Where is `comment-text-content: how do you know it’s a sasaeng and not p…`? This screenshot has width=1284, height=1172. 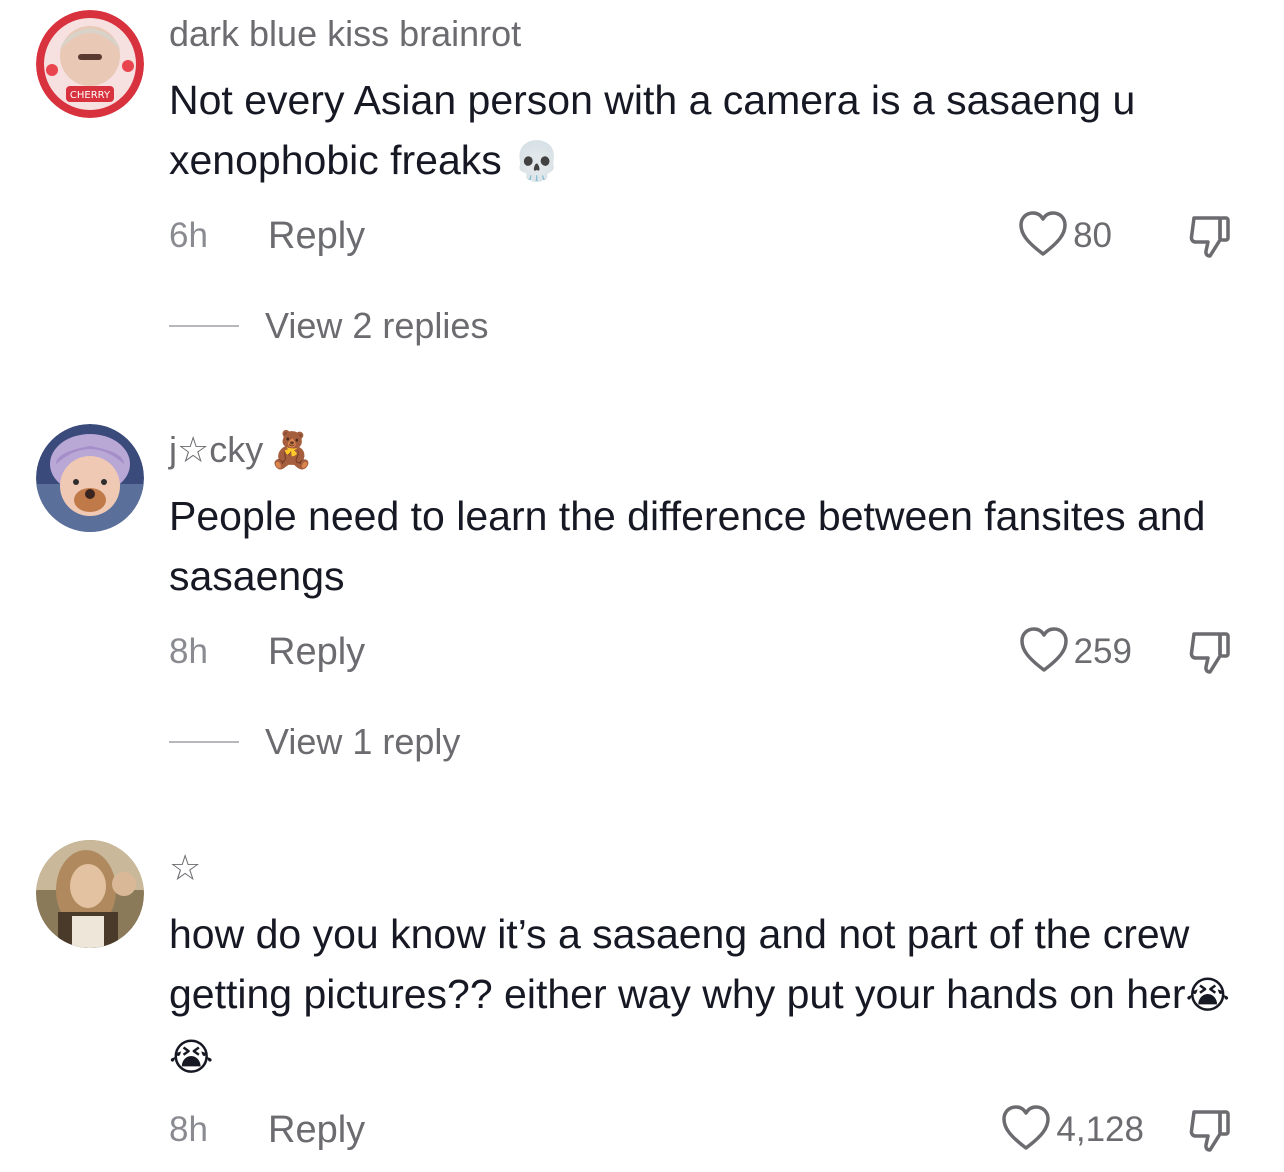
comment-text-content: how do you know it’s a sasaeng and not p… is located at coordinates (679, 964).